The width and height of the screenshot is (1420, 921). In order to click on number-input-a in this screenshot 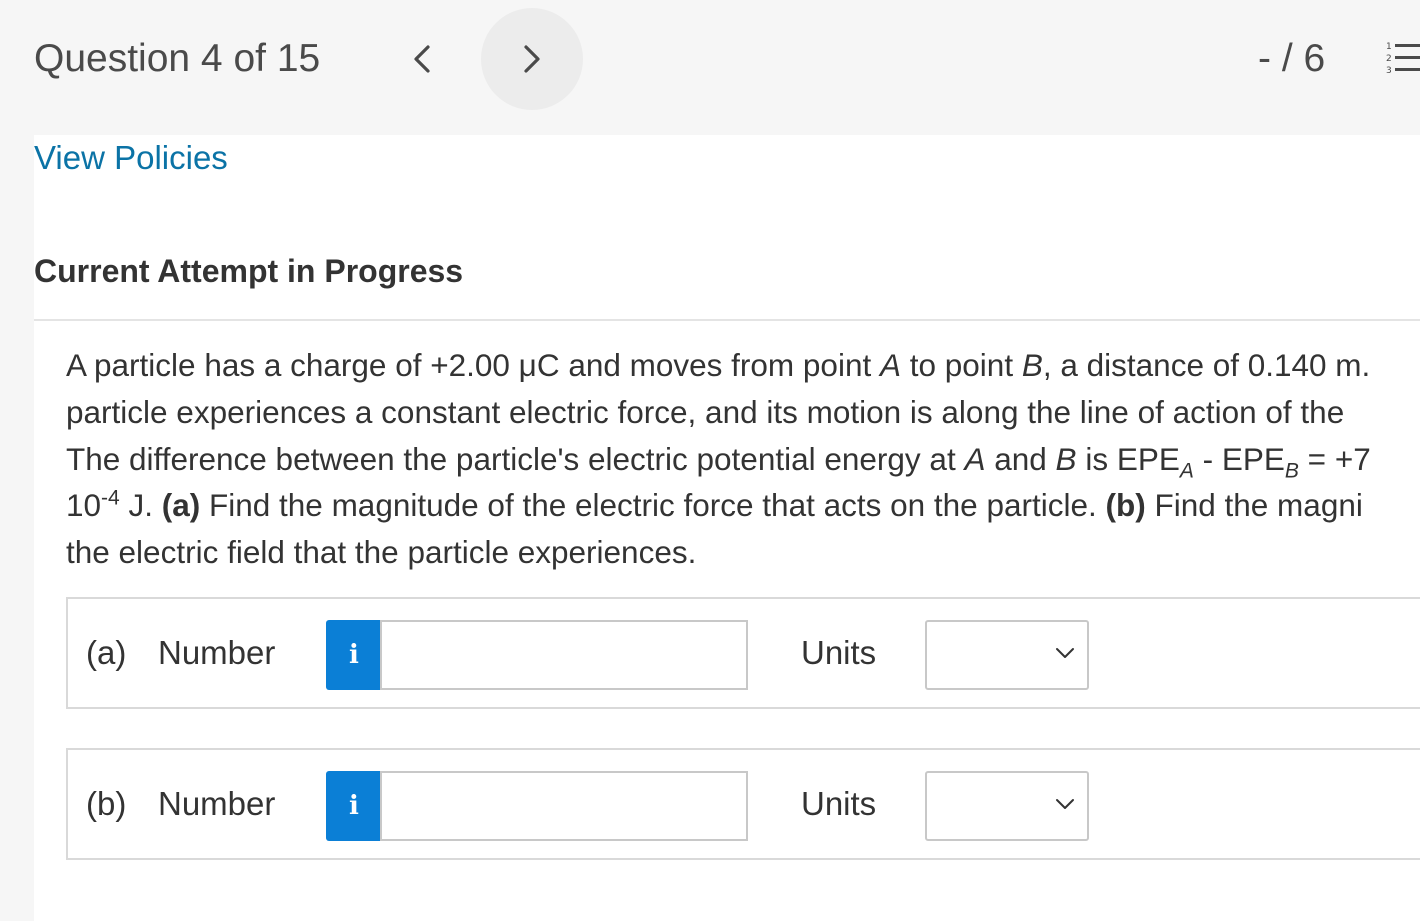, I will do `click(564, 655)`.